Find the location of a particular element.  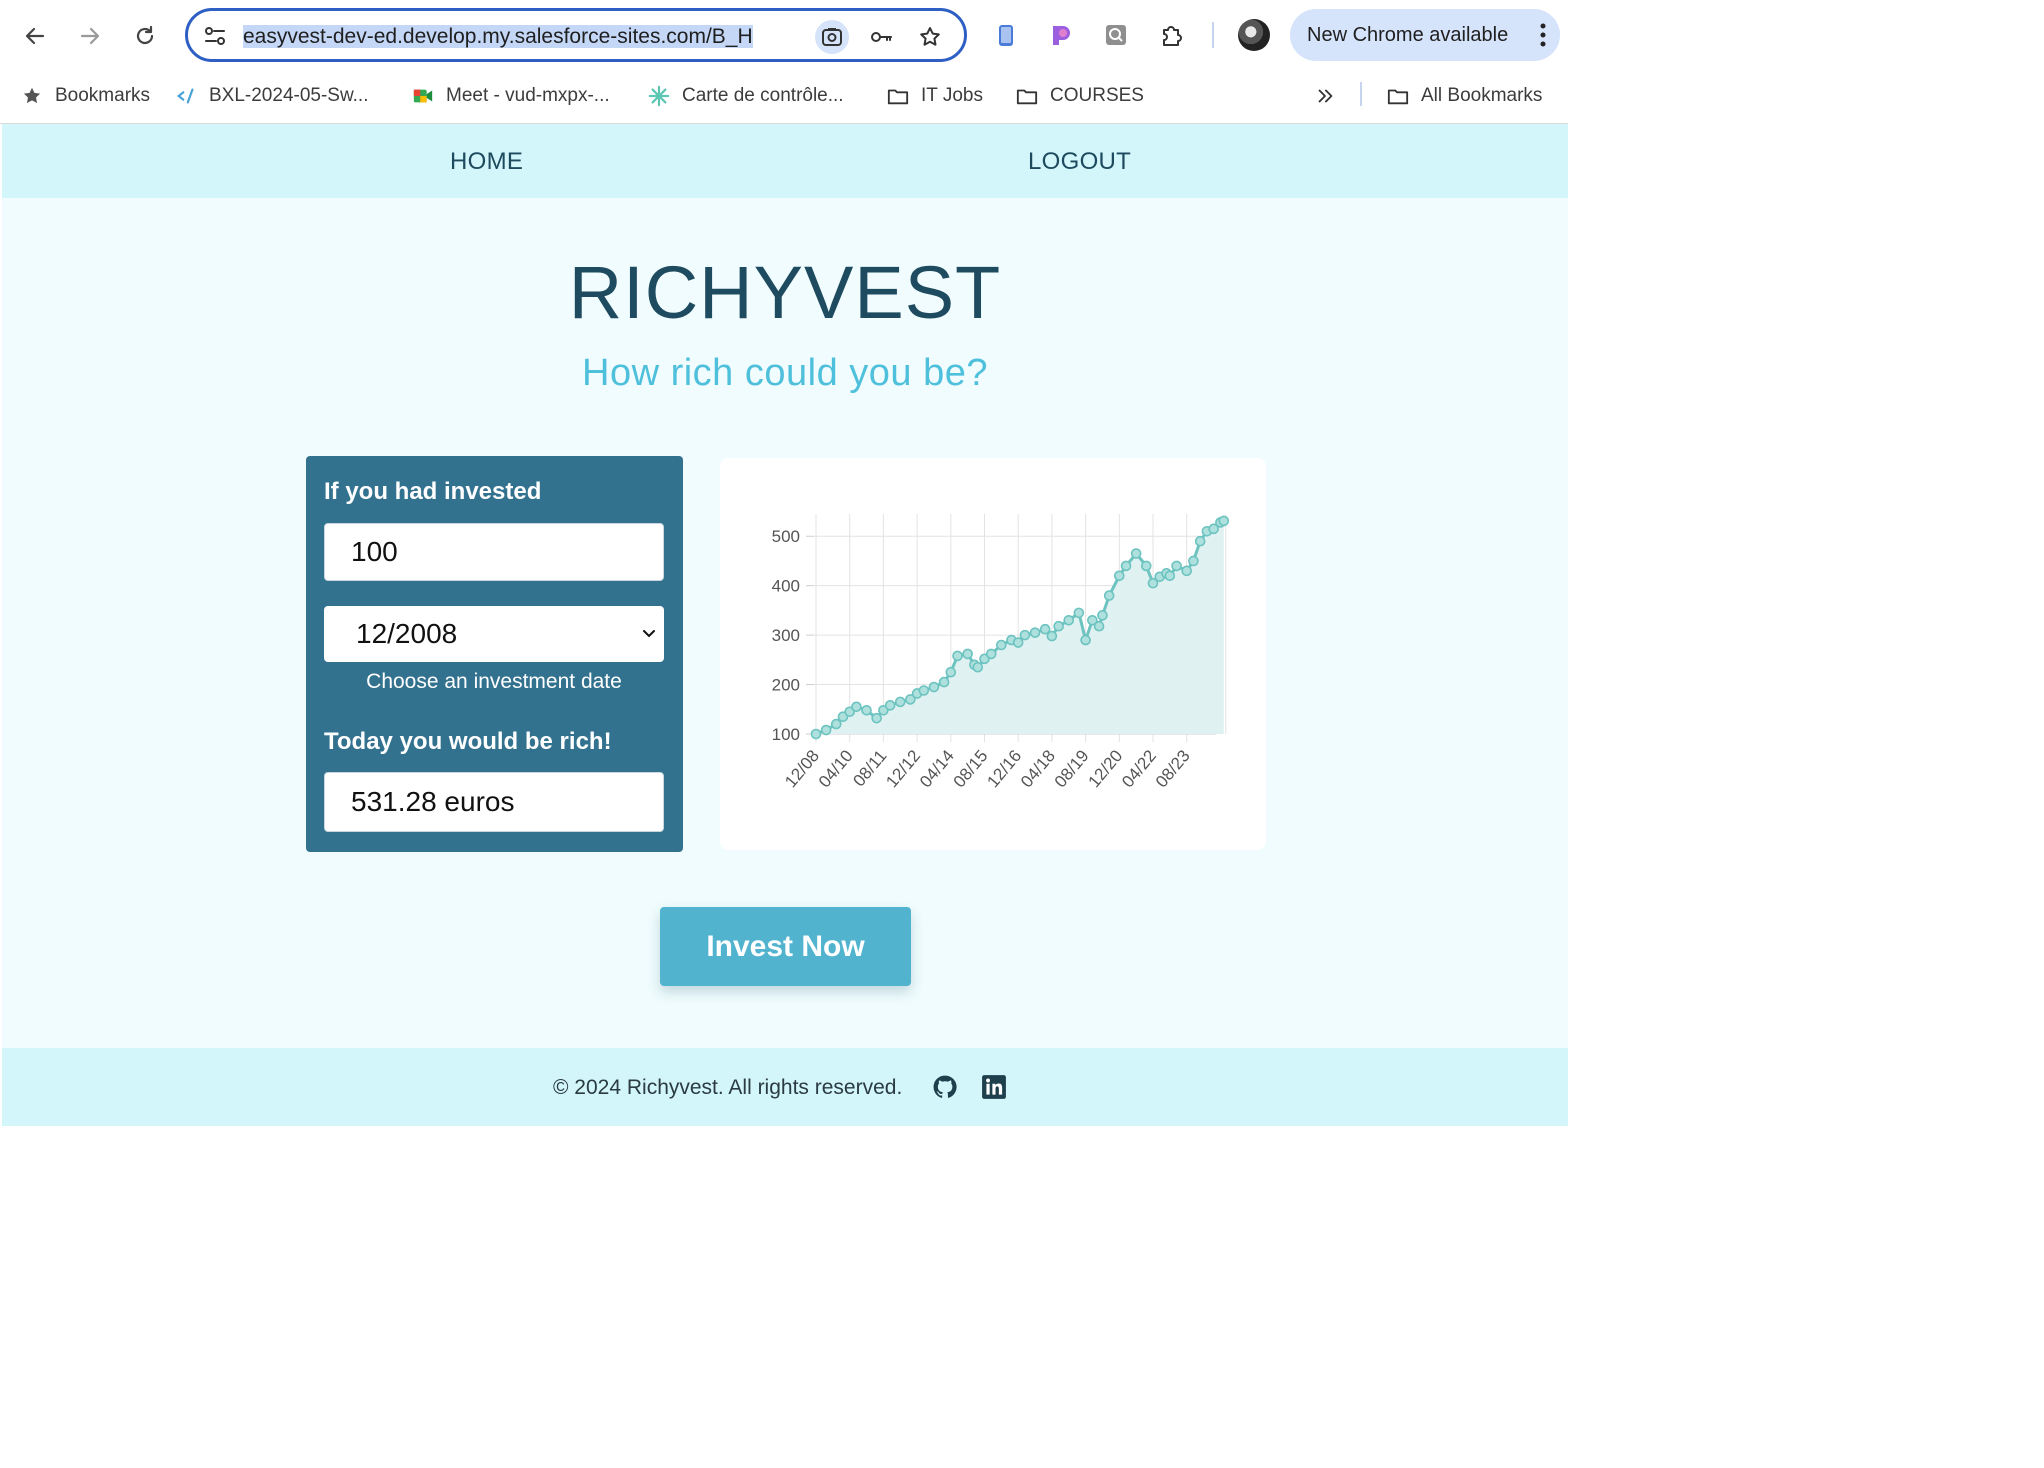

chrome-update-button: New Chrome available is located at coordinates (1425, 35).